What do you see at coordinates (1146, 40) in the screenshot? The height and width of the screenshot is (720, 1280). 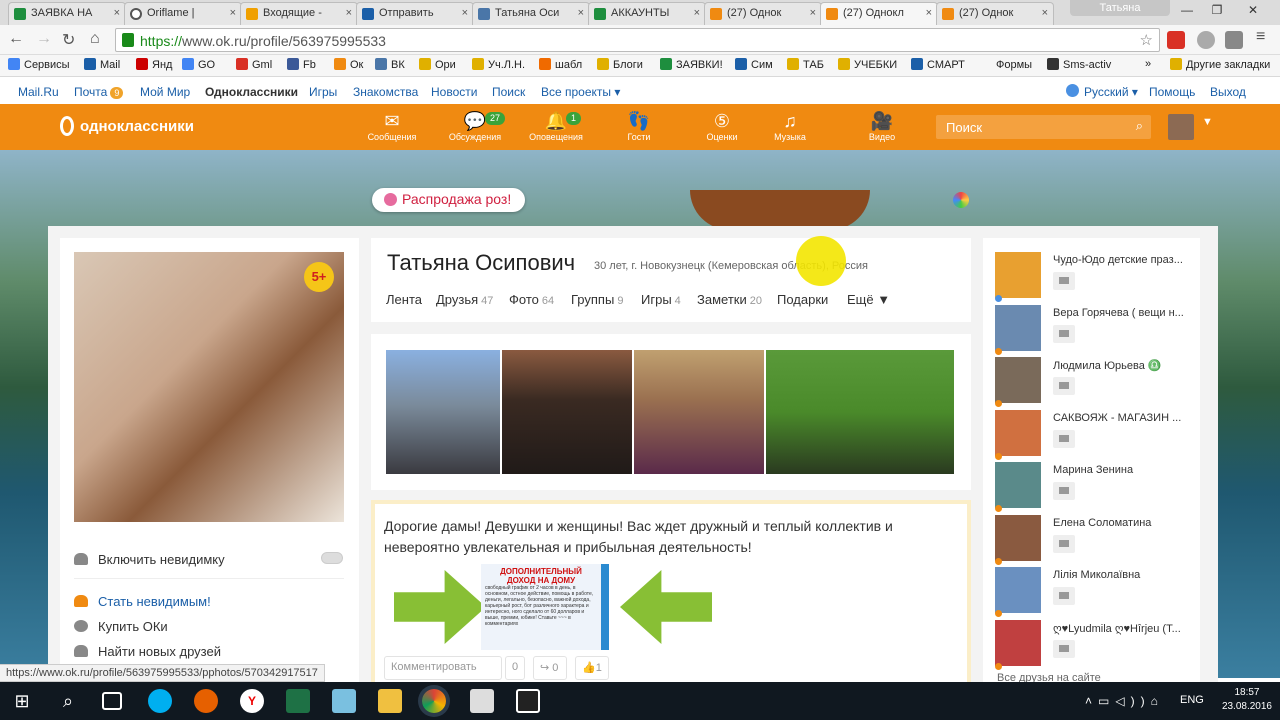 I see `bookmark-star-icon: ☆` at bounding box center [1146, 40].